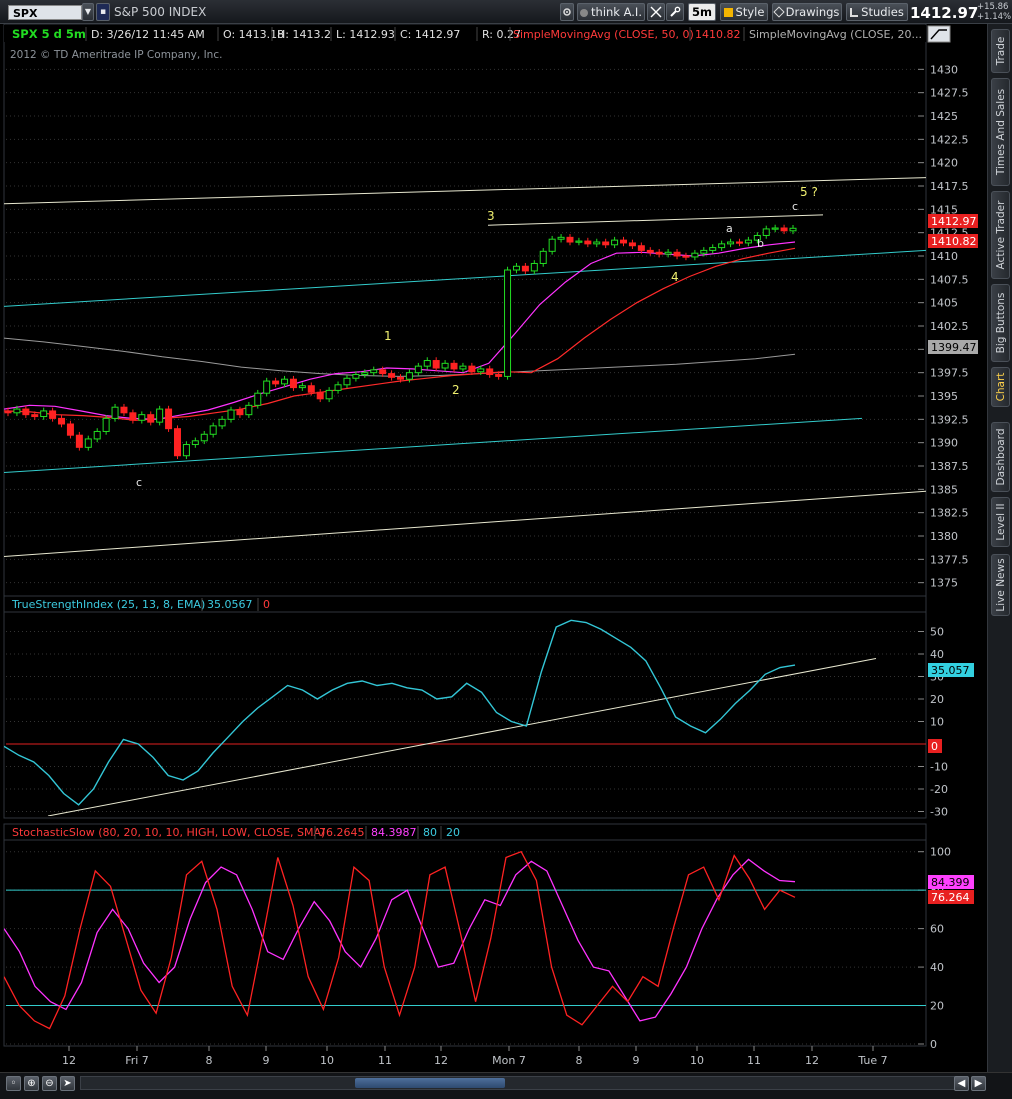 The image size is (1012, 1099). Describe the element at coordinates (937, 967) in the screenshot. I see `stoch-tick-label: 40` at that location.